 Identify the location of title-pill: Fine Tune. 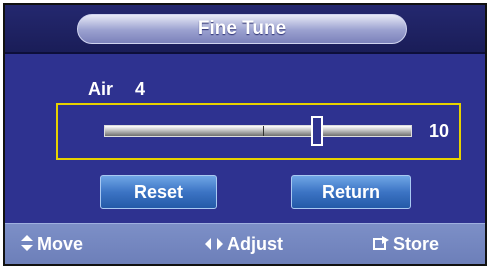
(242, 29).